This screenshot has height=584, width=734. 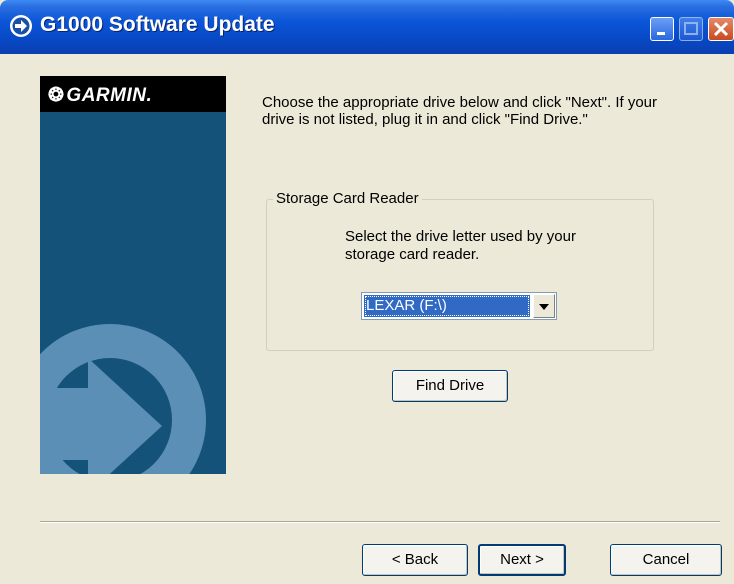 I want to click on next-button: Next >, so click(x=522, y=560).